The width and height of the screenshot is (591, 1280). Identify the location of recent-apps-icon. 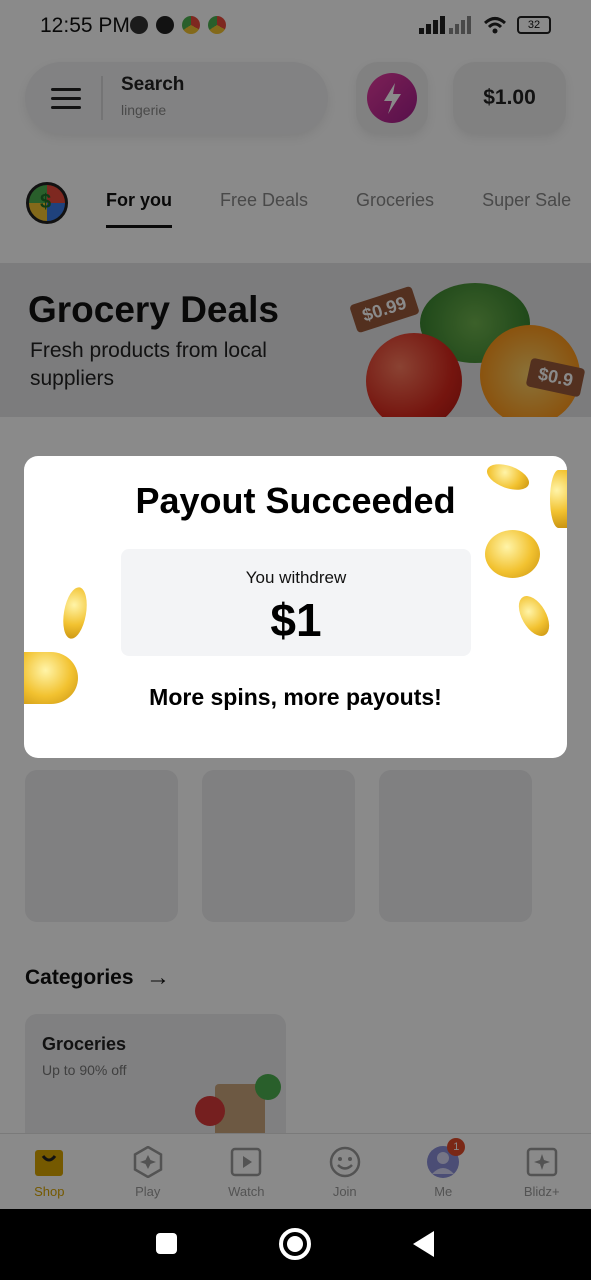
(166, 1243).